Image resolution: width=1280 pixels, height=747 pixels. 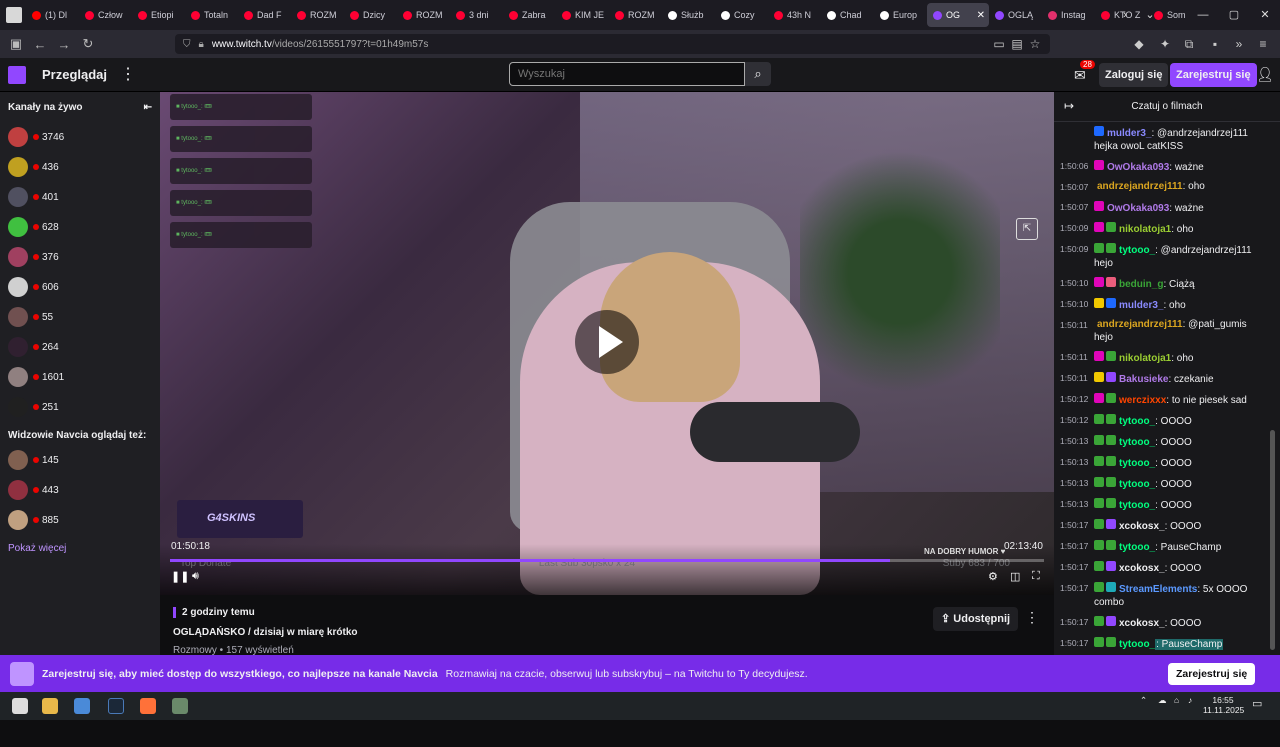 I want to click on fullscreen-icon: ⛶, so click(x=1036, y=576).